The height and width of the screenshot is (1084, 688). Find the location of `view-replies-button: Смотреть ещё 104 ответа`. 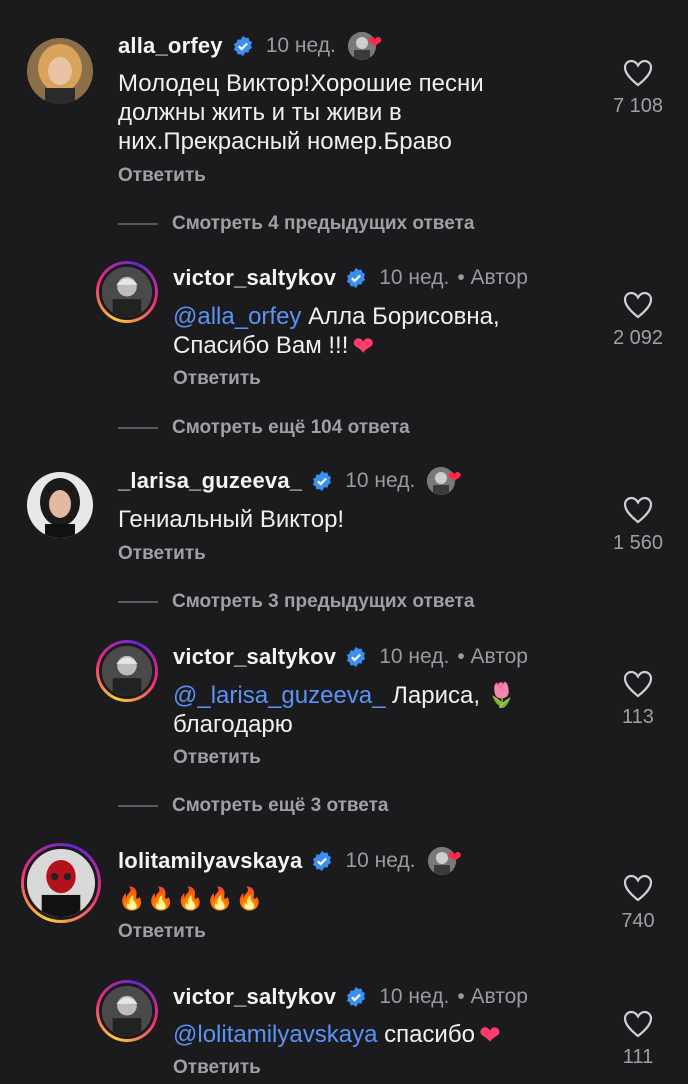

view-replies-button: Смотреть ещё 104 ответа is located at coordinates (264, 428).